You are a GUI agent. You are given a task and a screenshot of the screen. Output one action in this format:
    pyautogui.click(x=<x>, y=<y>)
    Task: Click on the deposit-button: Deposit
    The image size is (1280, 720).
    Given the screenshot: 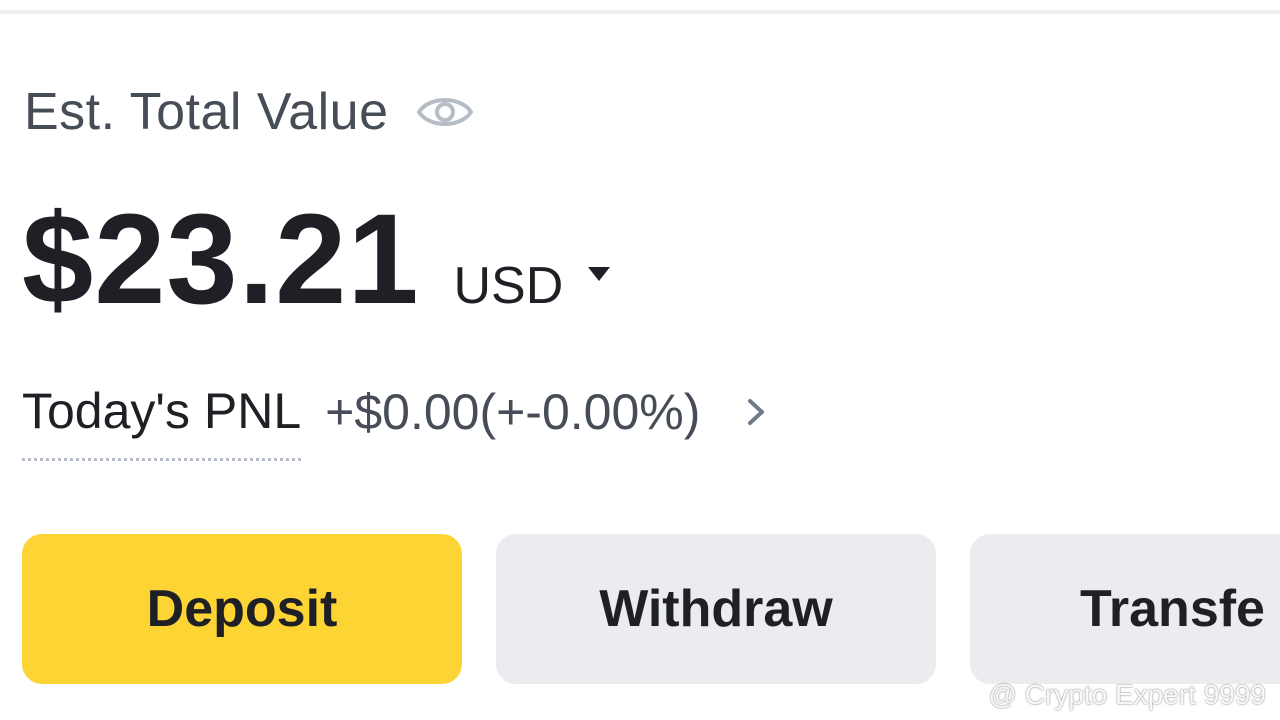 What is the action you would take?
    pyautogui.click(x=242, y=609)
    